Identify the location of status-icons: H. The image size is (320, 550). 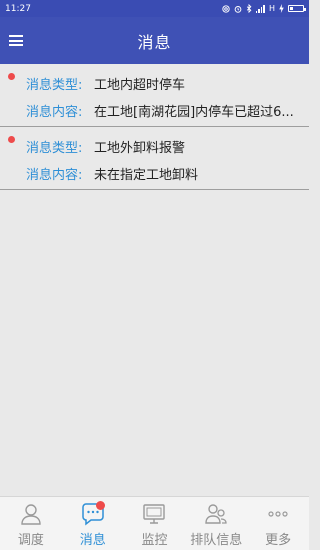
(264, 8).